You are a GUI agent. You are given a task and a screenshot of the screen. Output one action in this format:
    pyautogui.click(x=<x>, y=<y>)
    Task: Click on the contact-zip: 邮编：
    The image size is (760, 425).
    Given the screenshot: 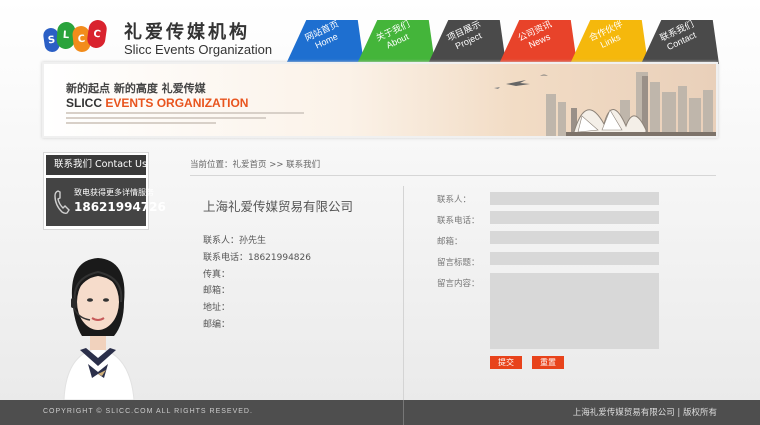 What is the action you would take?
    pyautogui.click(x=217, y=324)
    